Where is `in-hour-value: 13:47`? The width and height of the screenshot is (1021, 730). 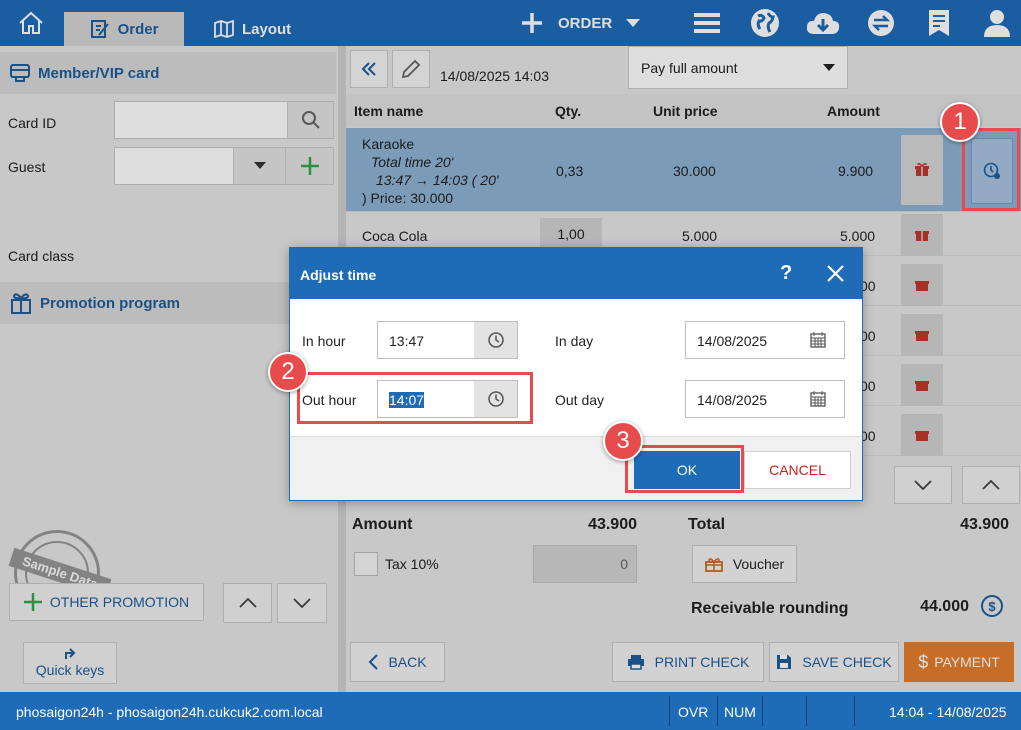
in-hour-value: 13:47 is located at coordinates (407, 341).